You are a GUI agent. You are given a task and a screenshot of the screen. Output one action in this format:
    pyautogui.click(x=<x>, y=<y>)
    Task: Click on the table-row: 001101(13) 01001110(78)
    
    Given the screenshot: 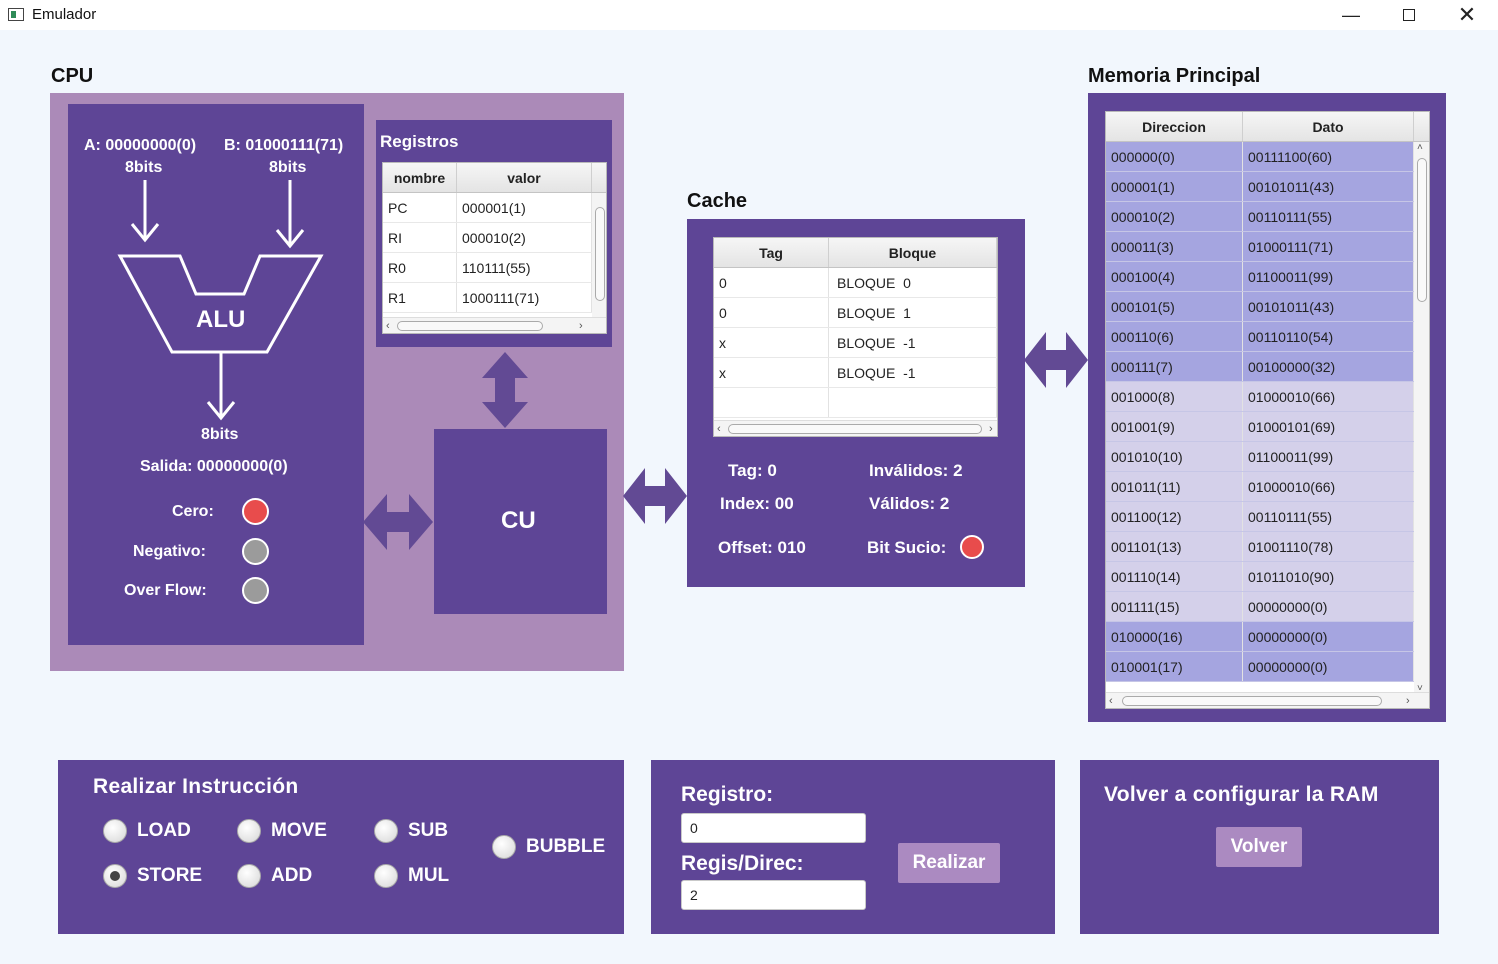 What is the action you would take?
    pyautogui.click(x=1267, y=547)
    